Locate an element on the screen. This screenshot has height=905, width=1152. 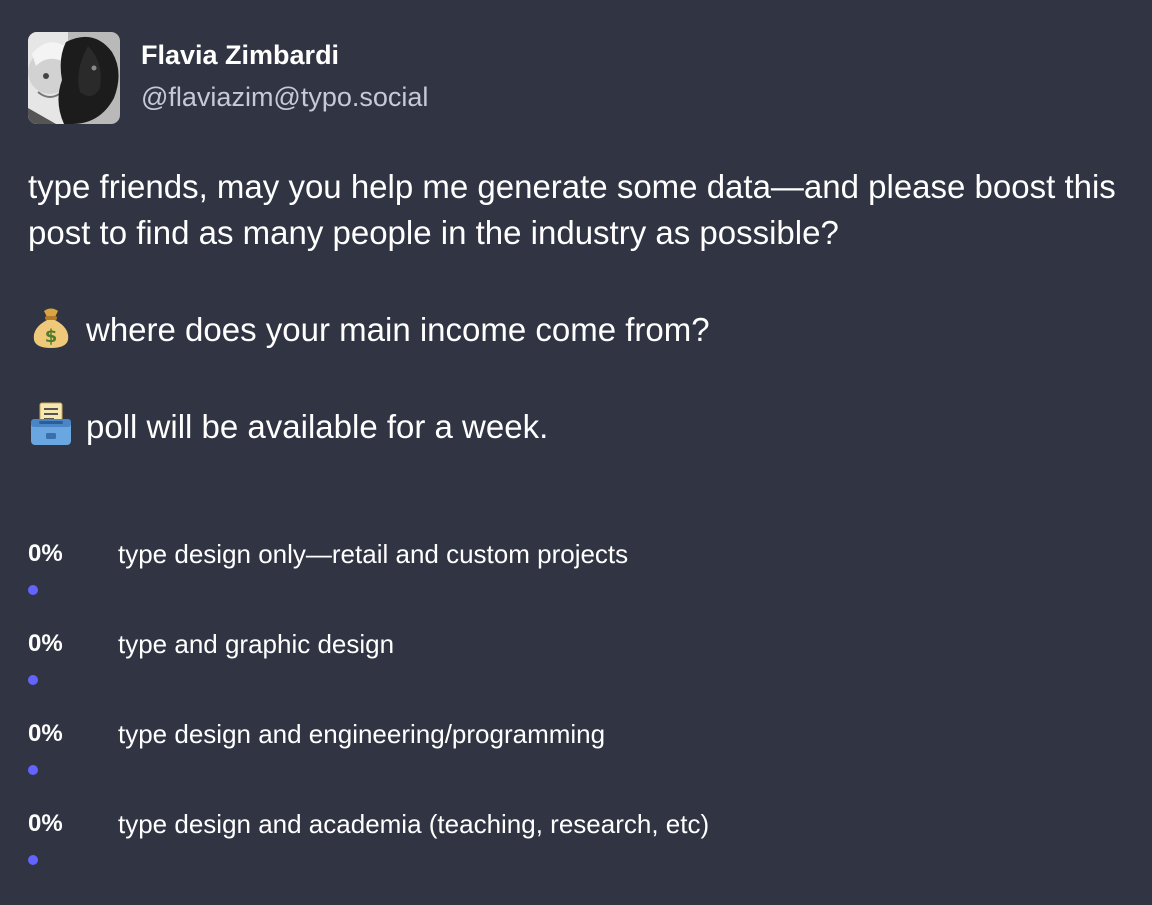
poll-option-label: type and graphic design is located at coordinates (256, 644).